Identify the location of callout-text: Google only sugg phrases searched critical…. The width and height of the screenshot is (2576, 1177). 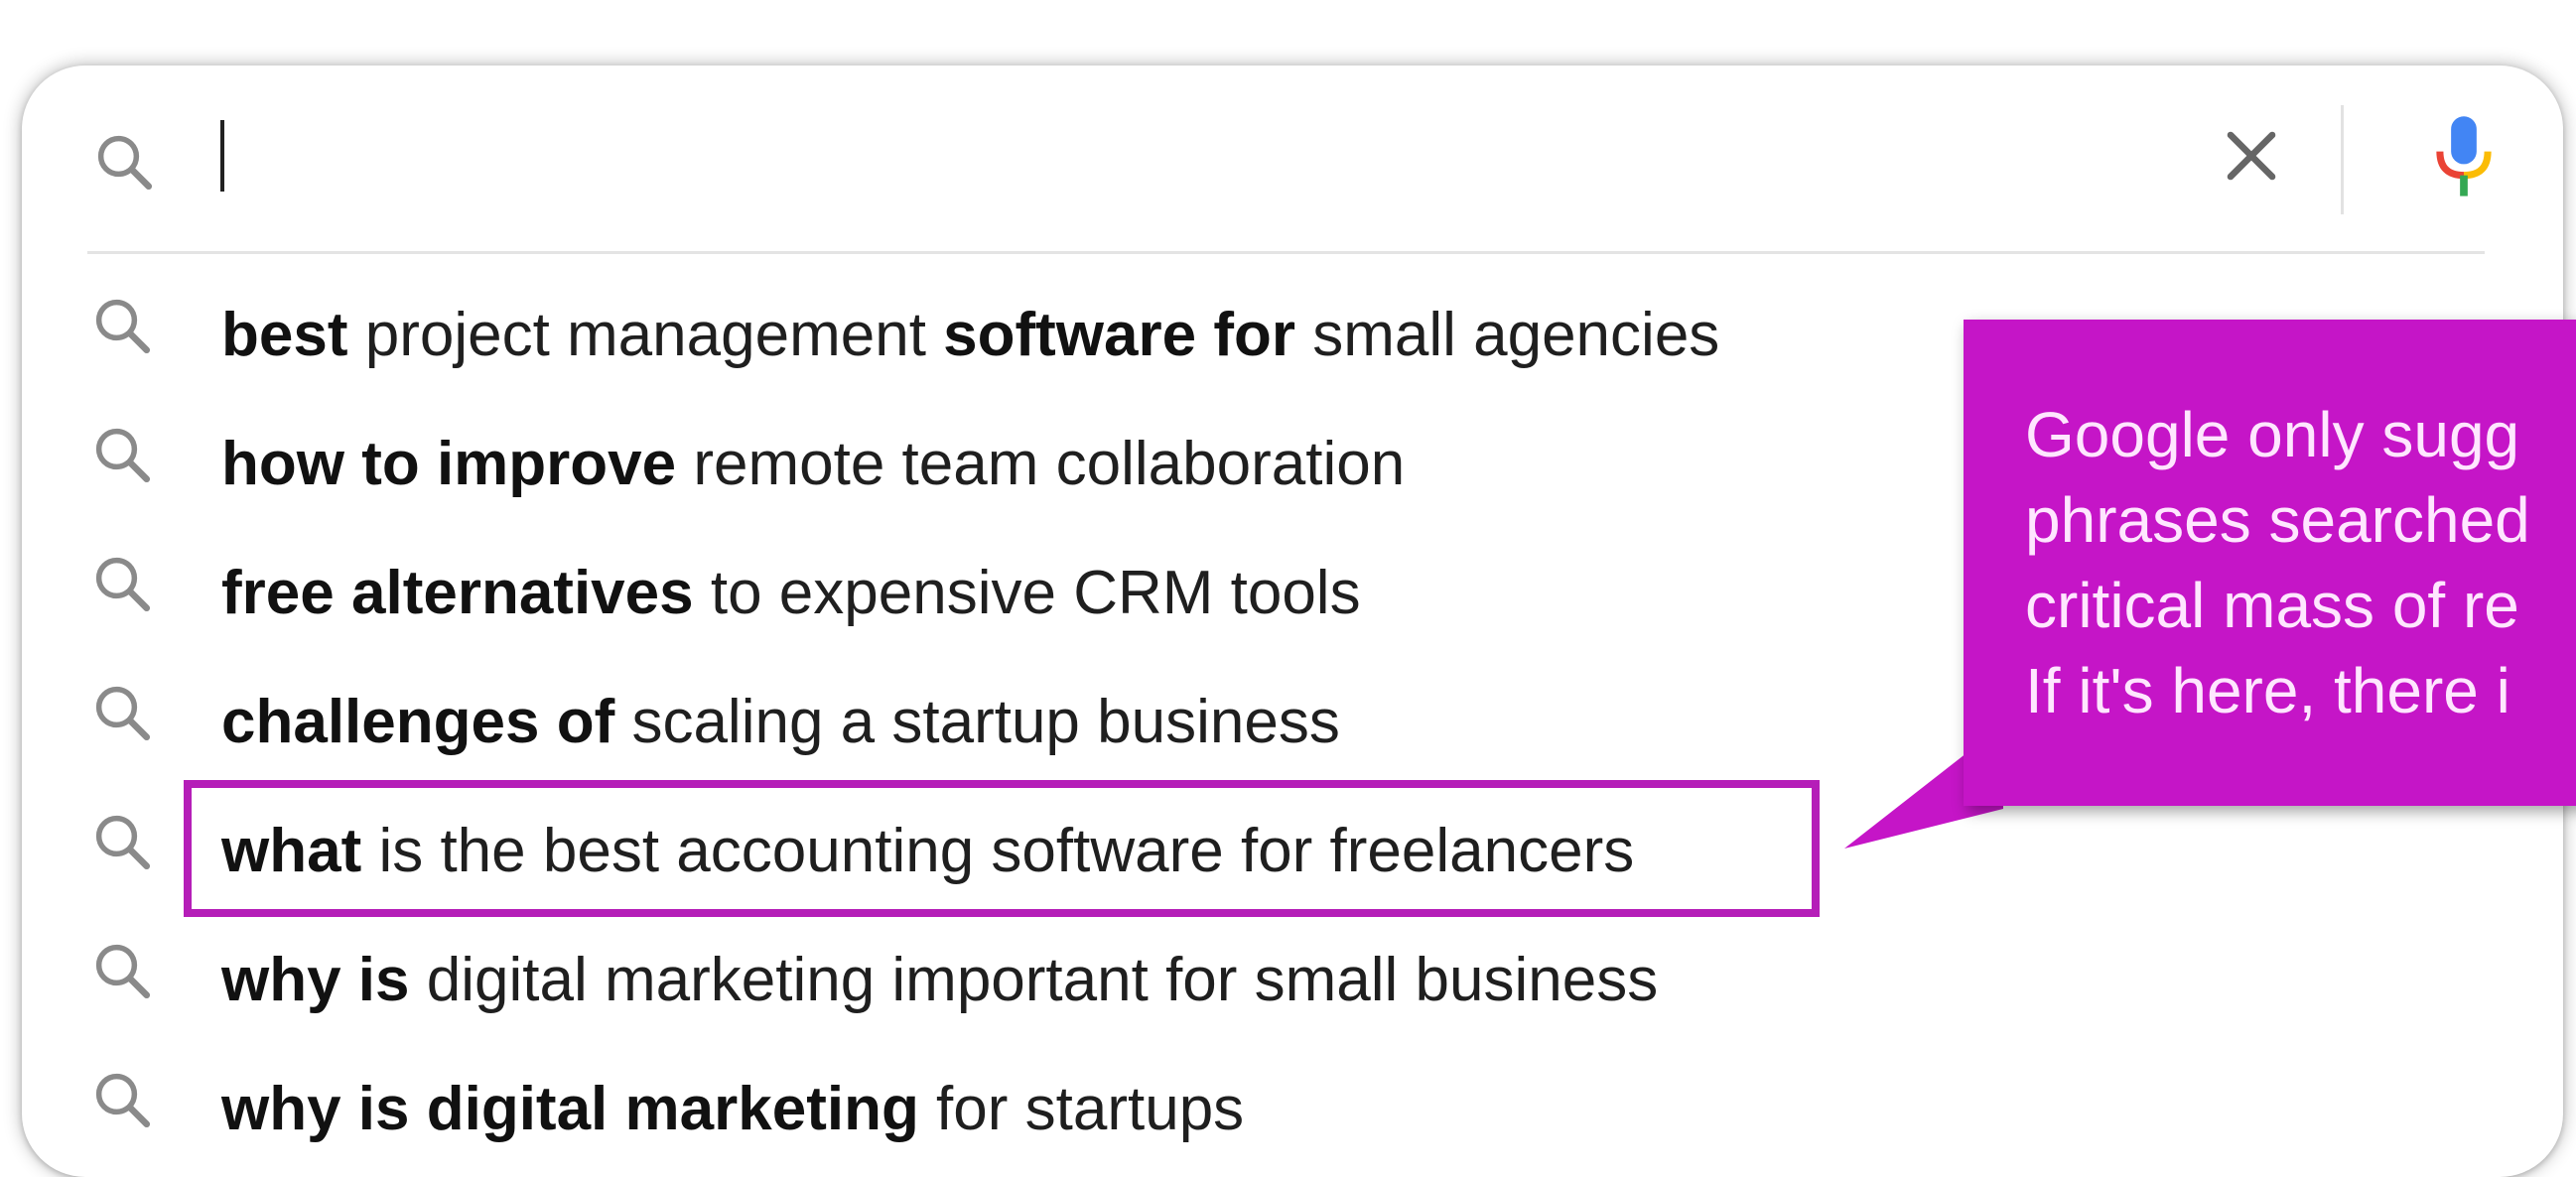
(2300, 562).